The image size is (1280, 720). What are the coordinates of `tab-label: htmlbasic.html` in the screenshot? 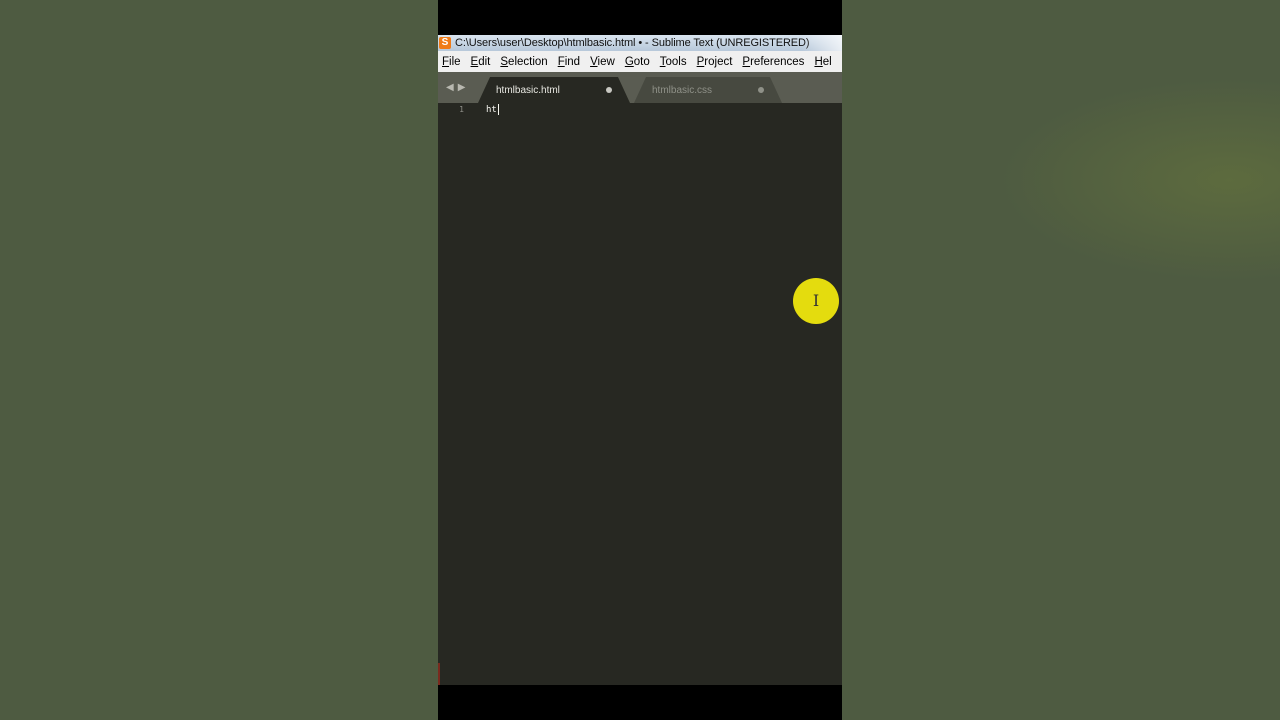 It's located at (528, 90).